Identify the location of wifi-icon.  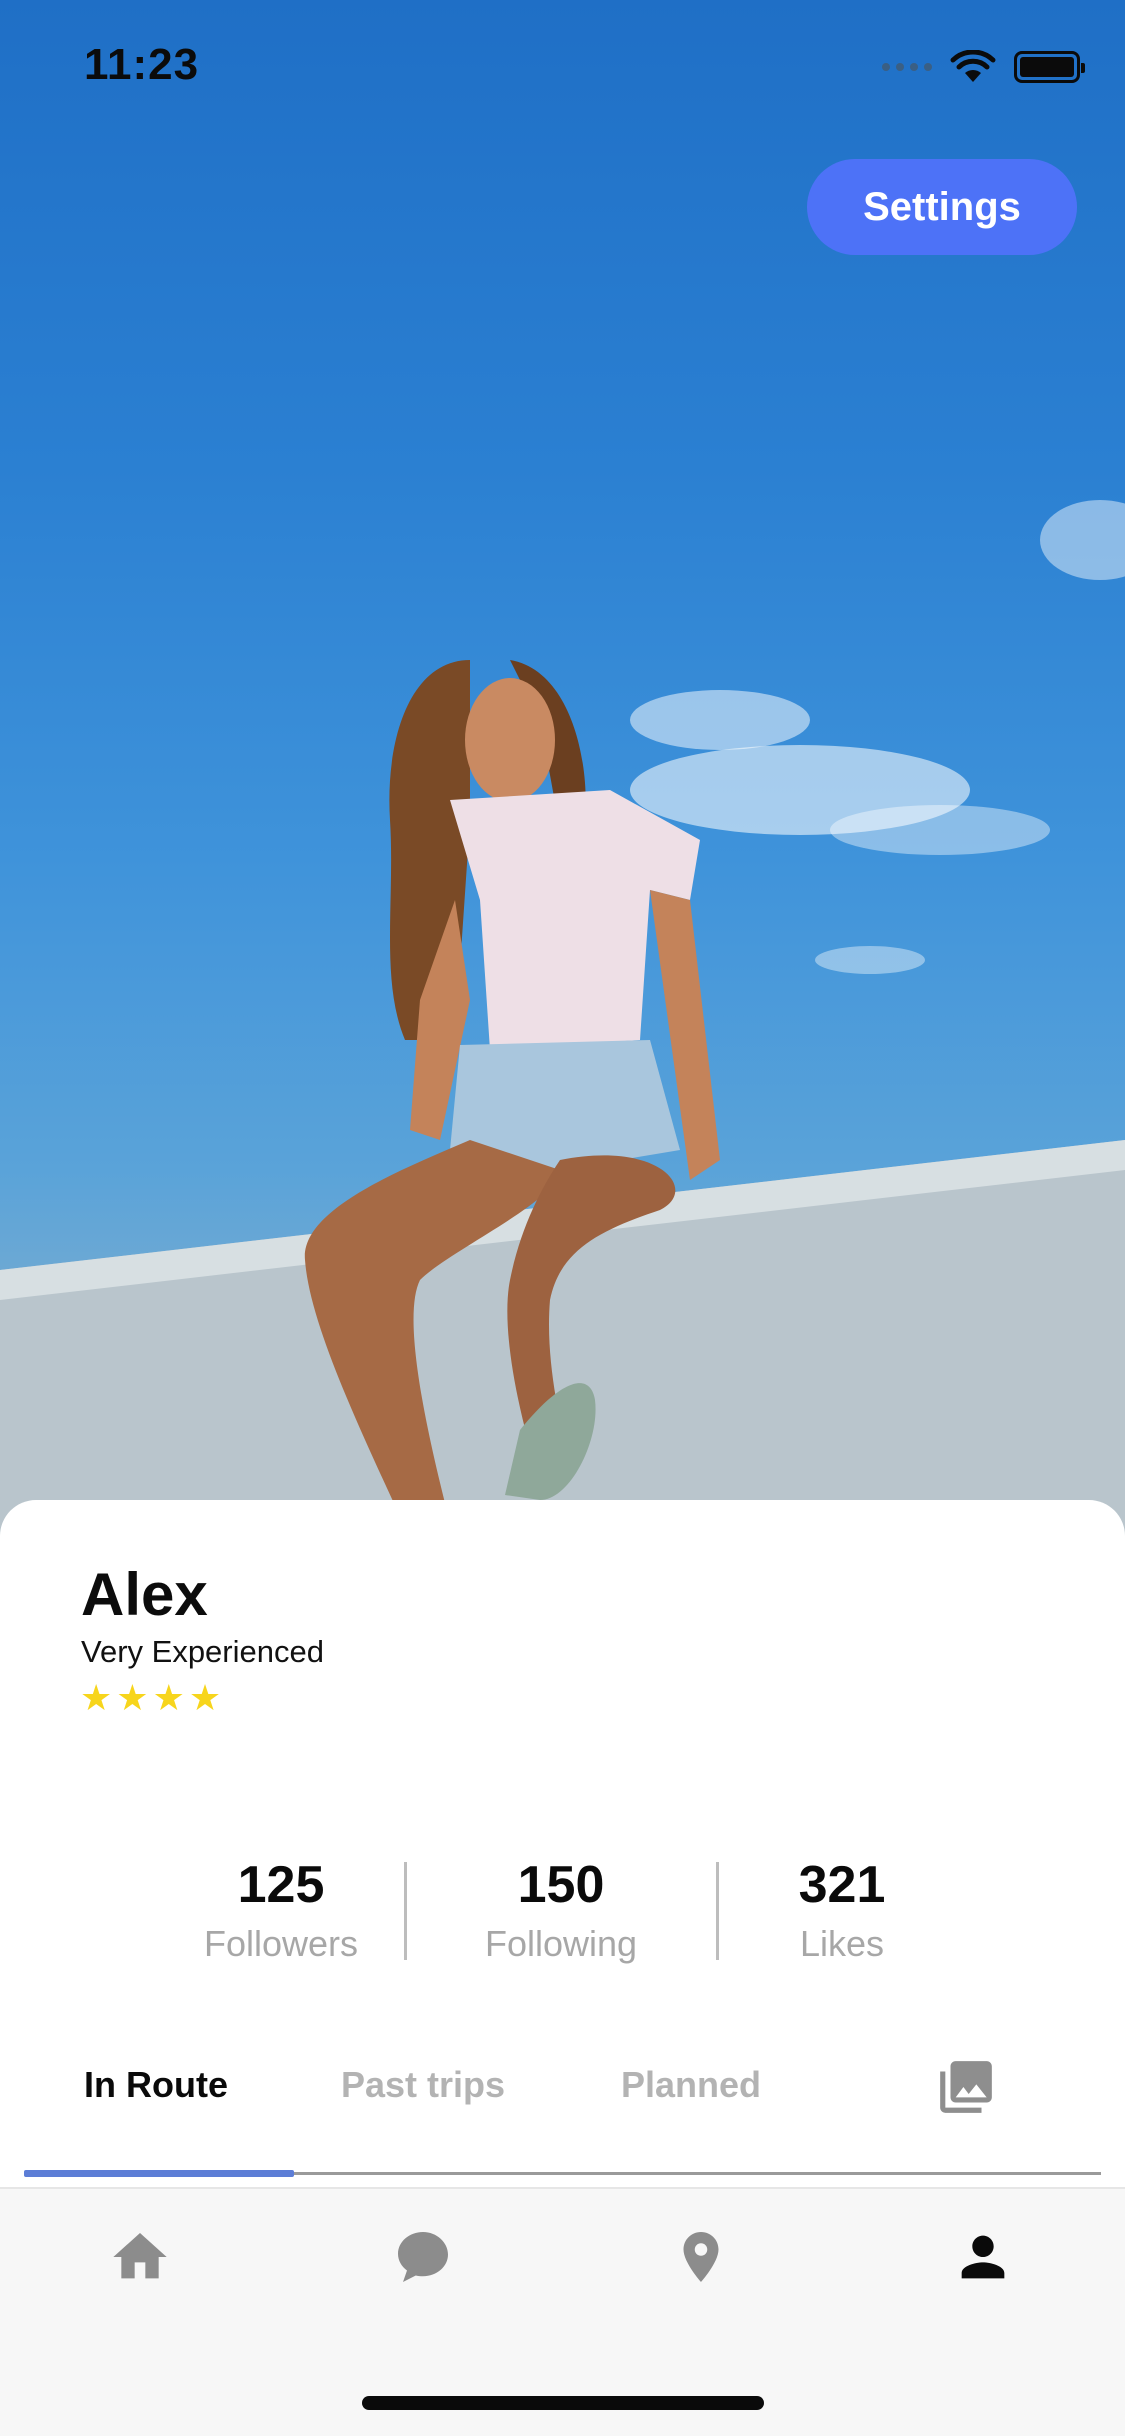
(973, 66).